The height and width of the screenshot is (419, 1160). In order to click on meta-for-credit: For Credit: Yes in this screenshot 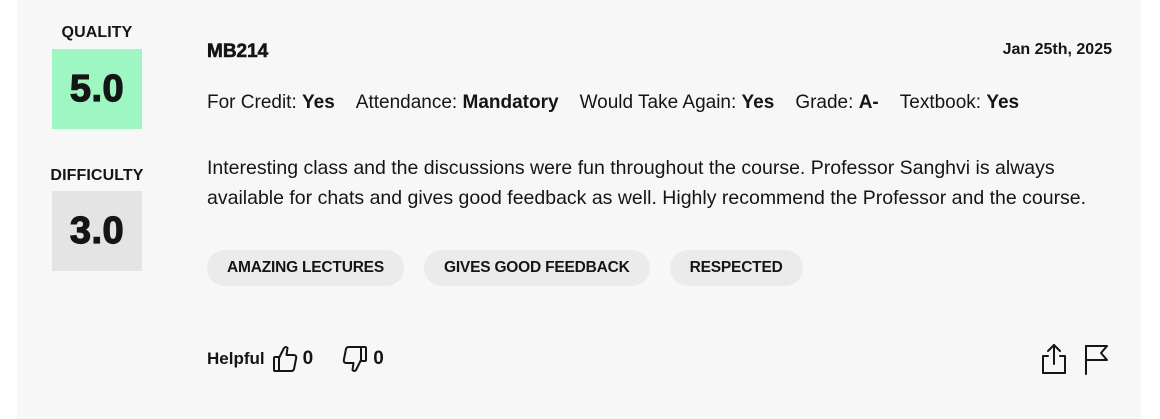, I will do `click(271, 103)`.